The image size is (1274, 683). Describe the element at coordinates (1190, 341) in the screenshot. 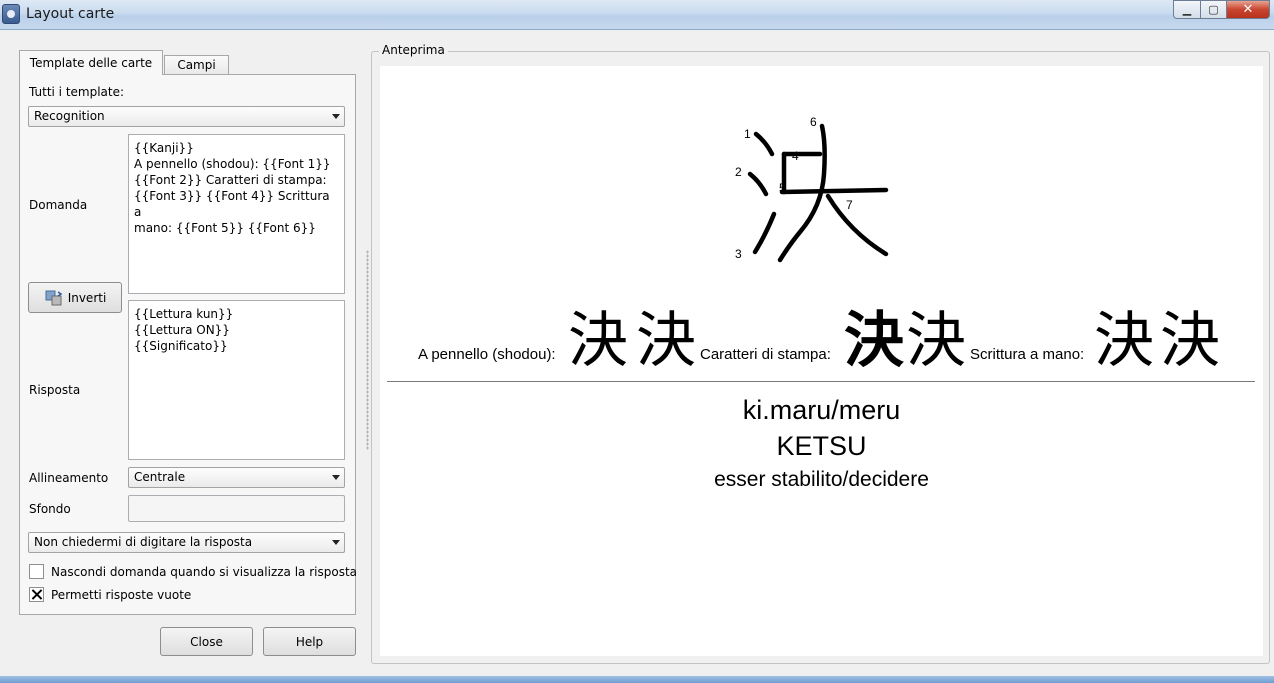

I see `hand-kanji-2: 決` at that location.